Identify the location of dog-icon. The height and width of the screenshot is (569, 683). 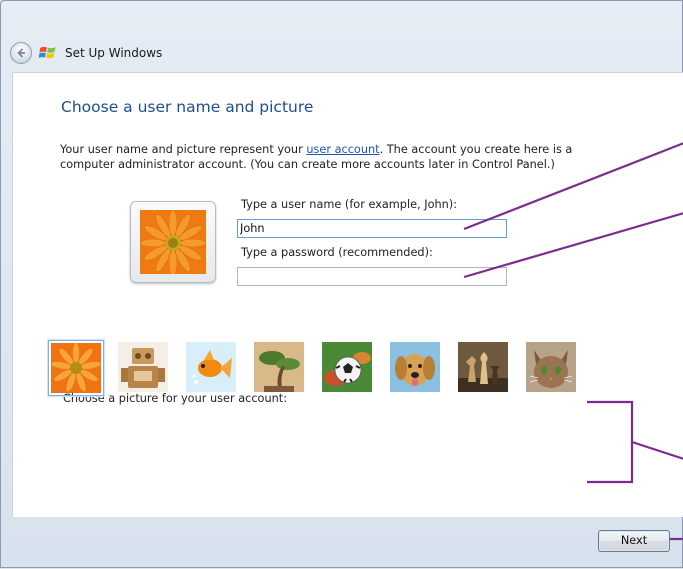
(415, 367).